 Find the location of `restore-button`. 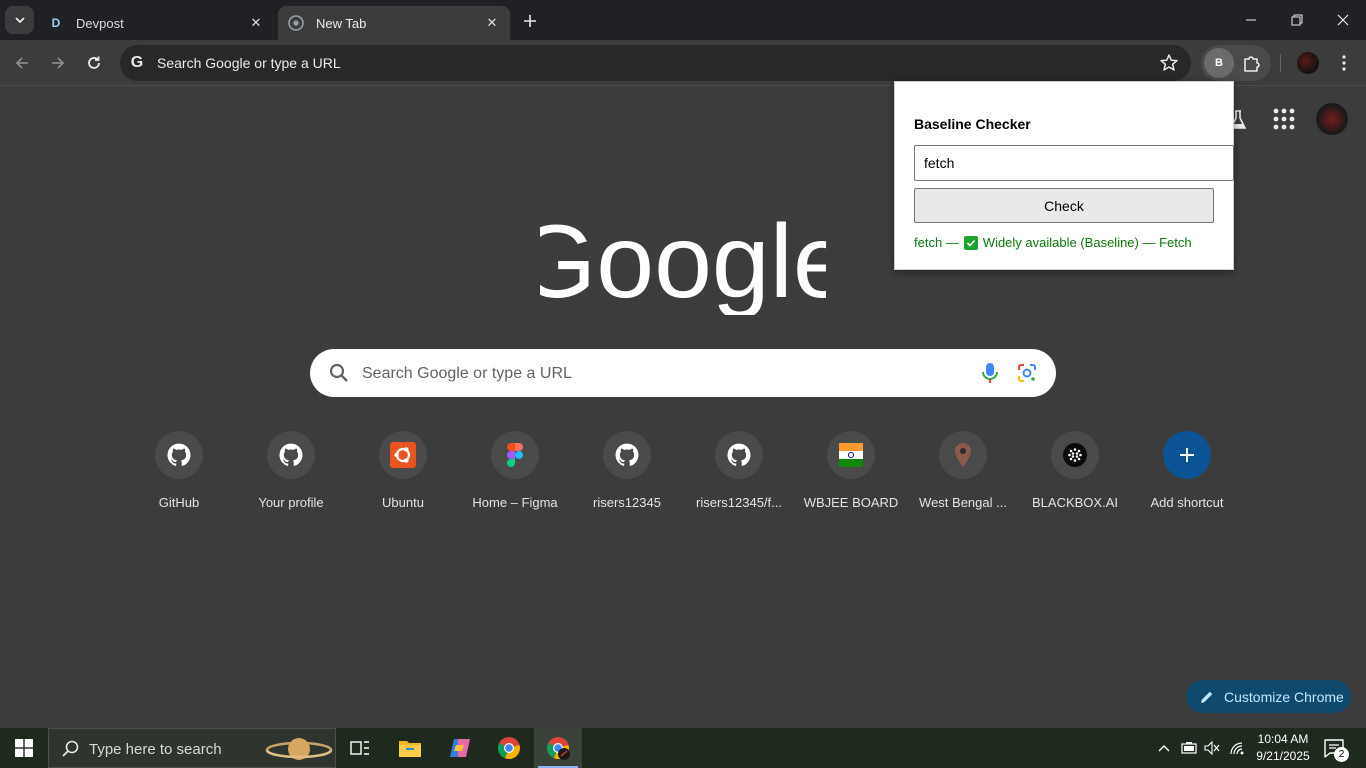

restore-button is located at coordinates (1297, 20).